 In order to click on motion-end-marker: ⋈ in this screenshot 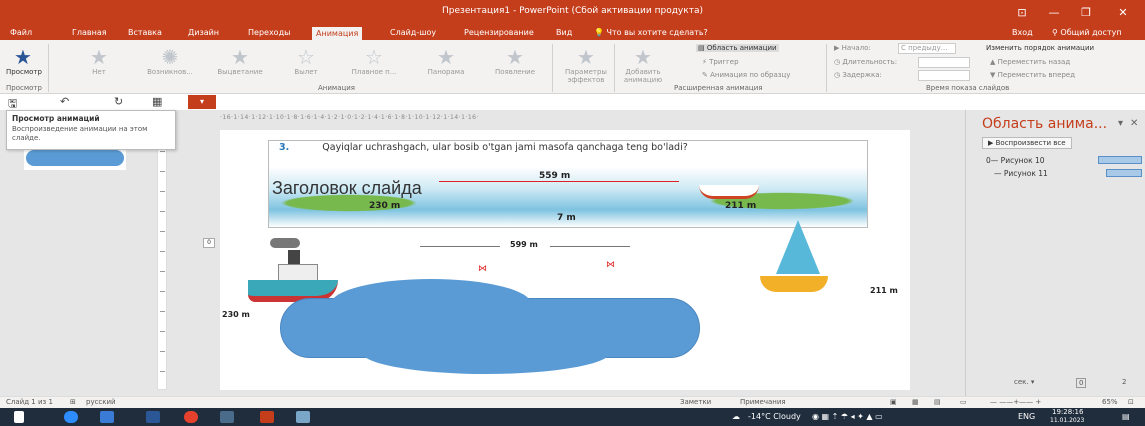, I will do `click(482, 269)`.